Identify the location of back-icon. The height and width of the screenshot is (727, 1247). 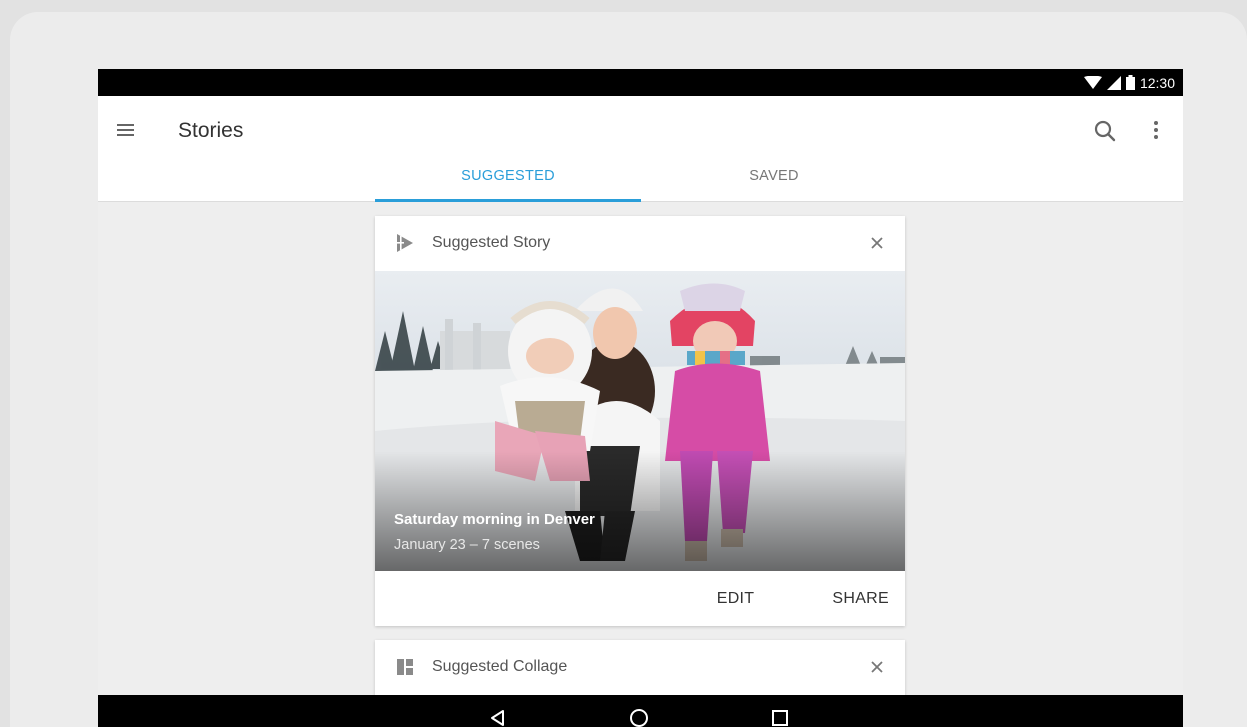
(498, 717).